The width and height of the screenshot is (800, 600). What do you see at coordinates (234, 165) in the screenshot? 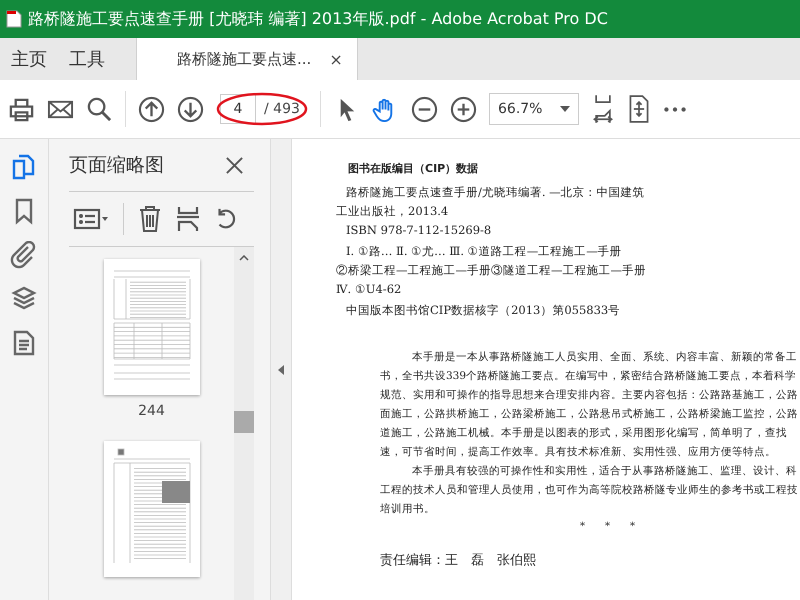
I see `close-icon` at bounding box center [234, 165].